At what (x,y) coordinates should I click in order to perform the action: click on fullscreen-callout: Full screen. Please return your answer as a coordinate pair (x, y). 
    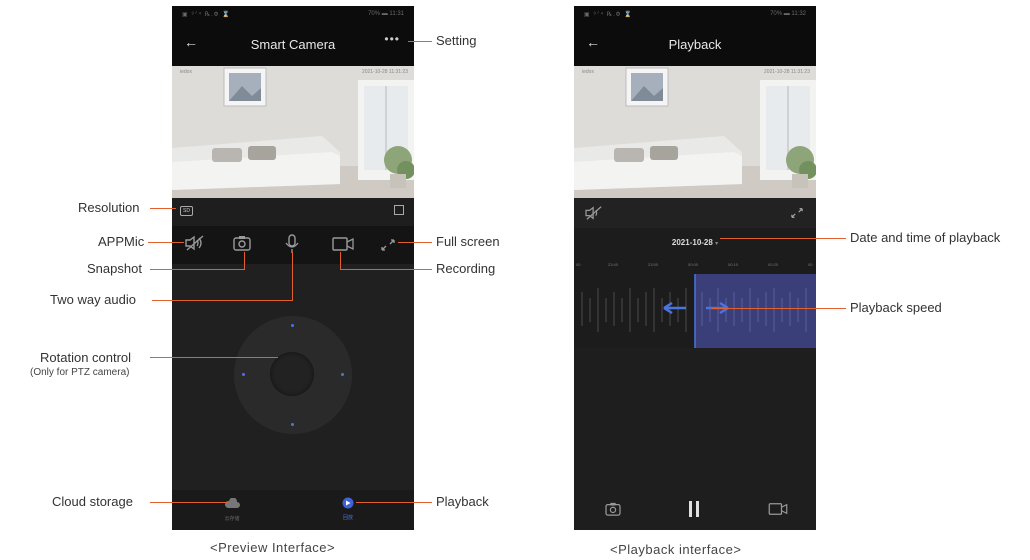
    Looking at the image, I should click on (468, 241).